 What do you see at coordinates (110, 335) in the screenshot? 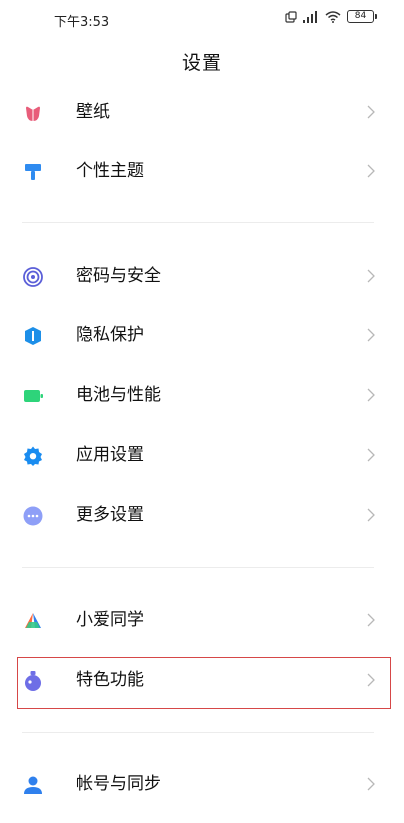
I see `settings-item-label: 隐私保护` at bounding box center [110, 335].